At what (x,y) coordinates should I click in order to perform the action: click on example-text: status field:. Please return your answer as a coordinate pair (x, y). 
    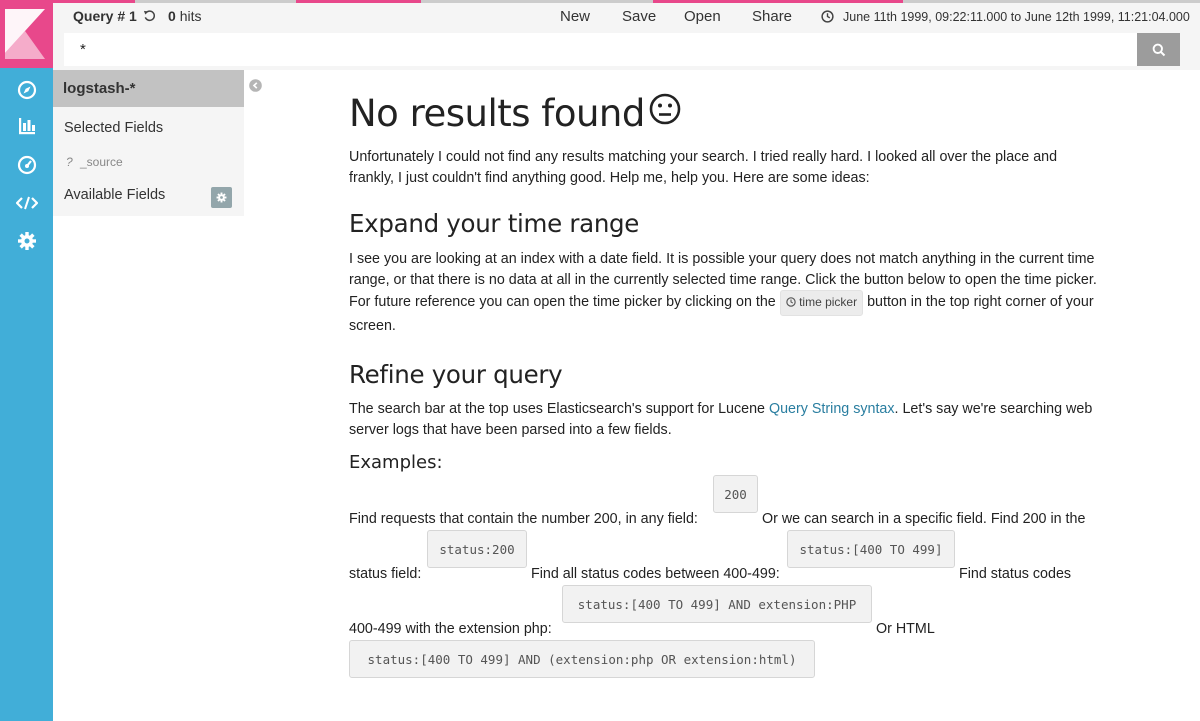
    Looking at the image, I should click on (385, 574).